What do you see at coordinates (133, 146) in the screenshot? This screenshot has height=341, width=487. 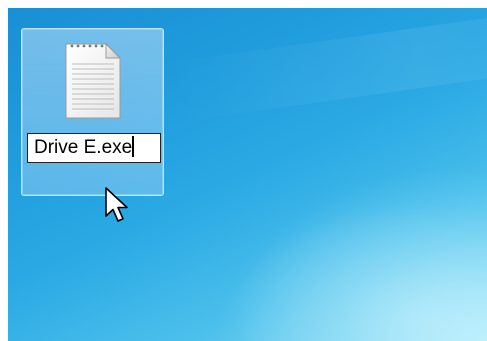 I see `text-caret` at bounding box center [133, 146].